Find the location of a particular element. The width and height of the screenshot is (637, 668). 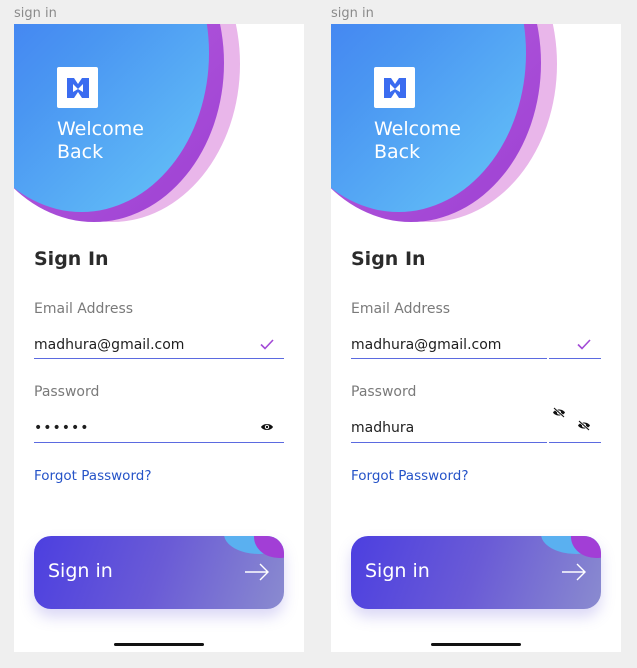

email-underline-segment is located at coordinates (575, 358).